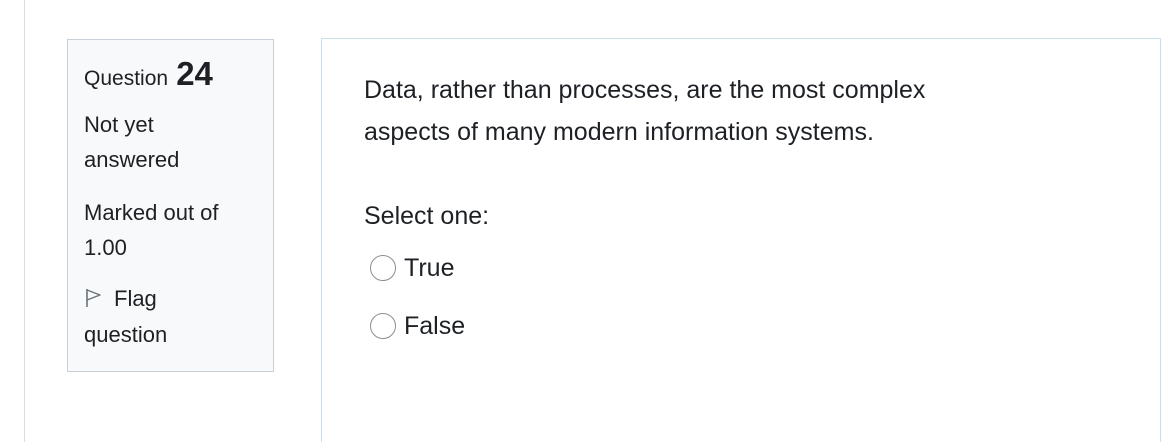 This screenshot has height=442, width=1176. What do you see at coordinates (750, 268) in the screenshot?
I see `answer-option-true: True` at bounding box center [750, 268].